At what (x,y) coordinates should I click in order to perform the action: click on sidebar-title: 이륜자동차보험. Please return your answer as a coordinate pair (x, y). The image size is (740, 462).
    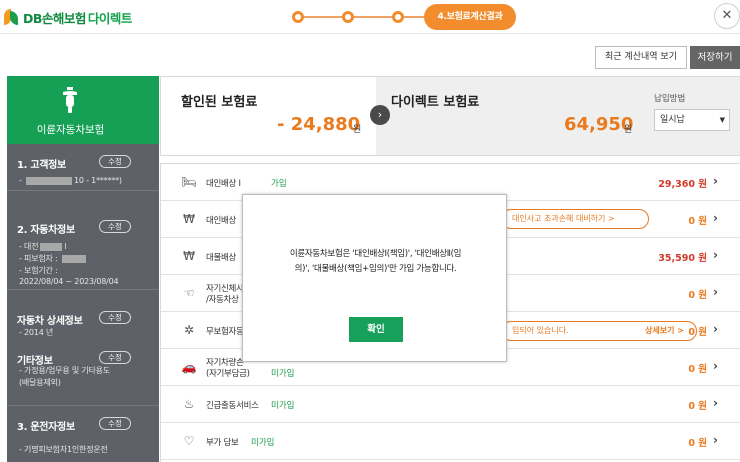
    Looking at the image, I should click on (70, 130).